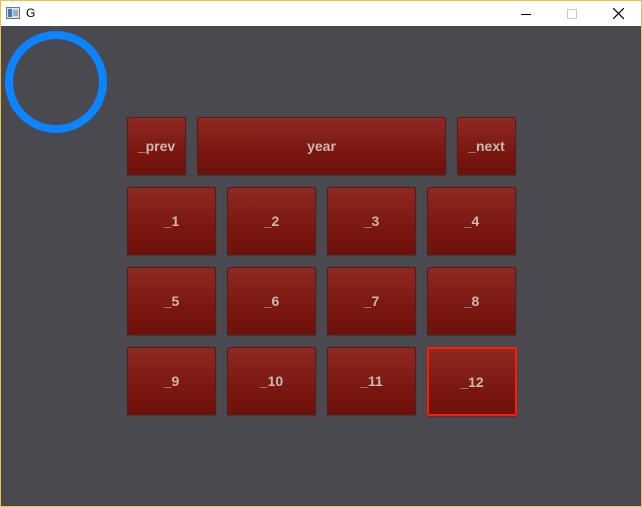 This screenshot has height=507, width=642. I want to click on month-button-1: _1, so click(171, 221).